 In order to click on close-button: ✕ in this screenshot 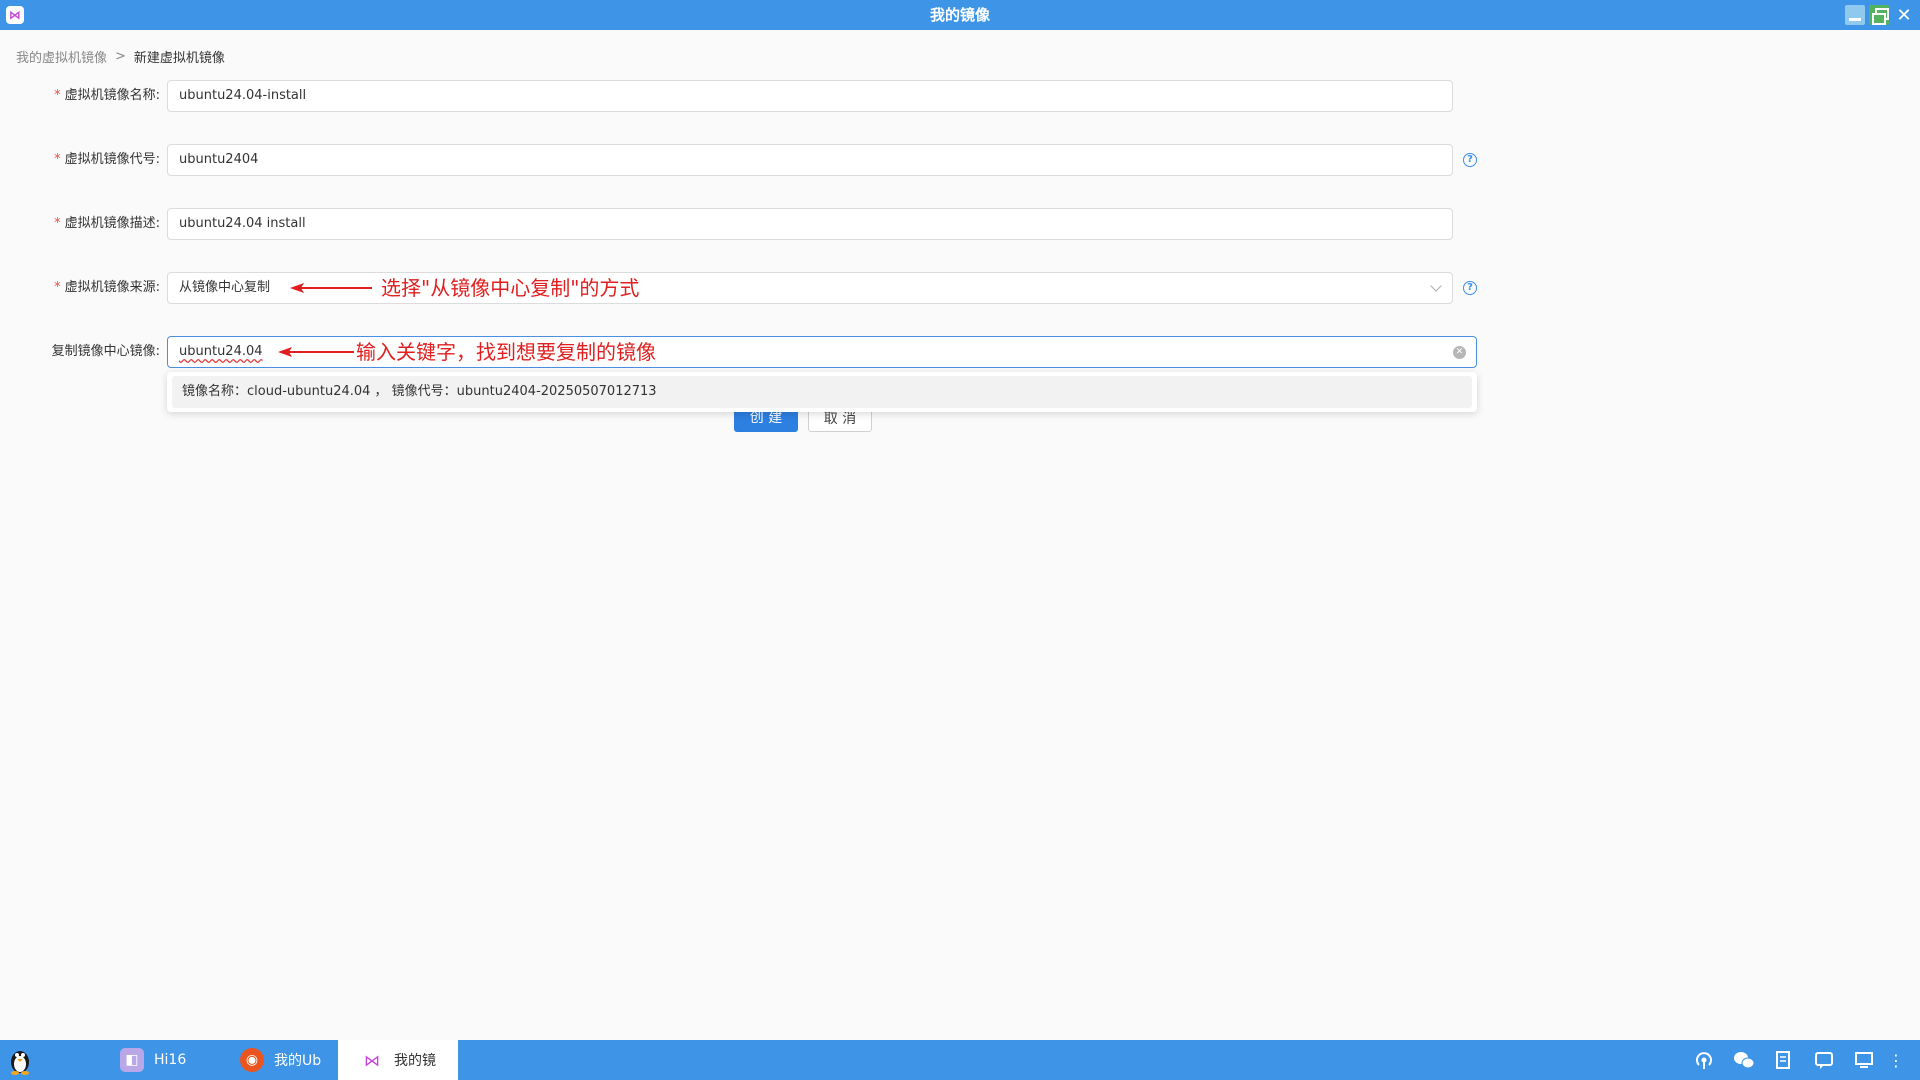, I will do `click(1904, 15)`.